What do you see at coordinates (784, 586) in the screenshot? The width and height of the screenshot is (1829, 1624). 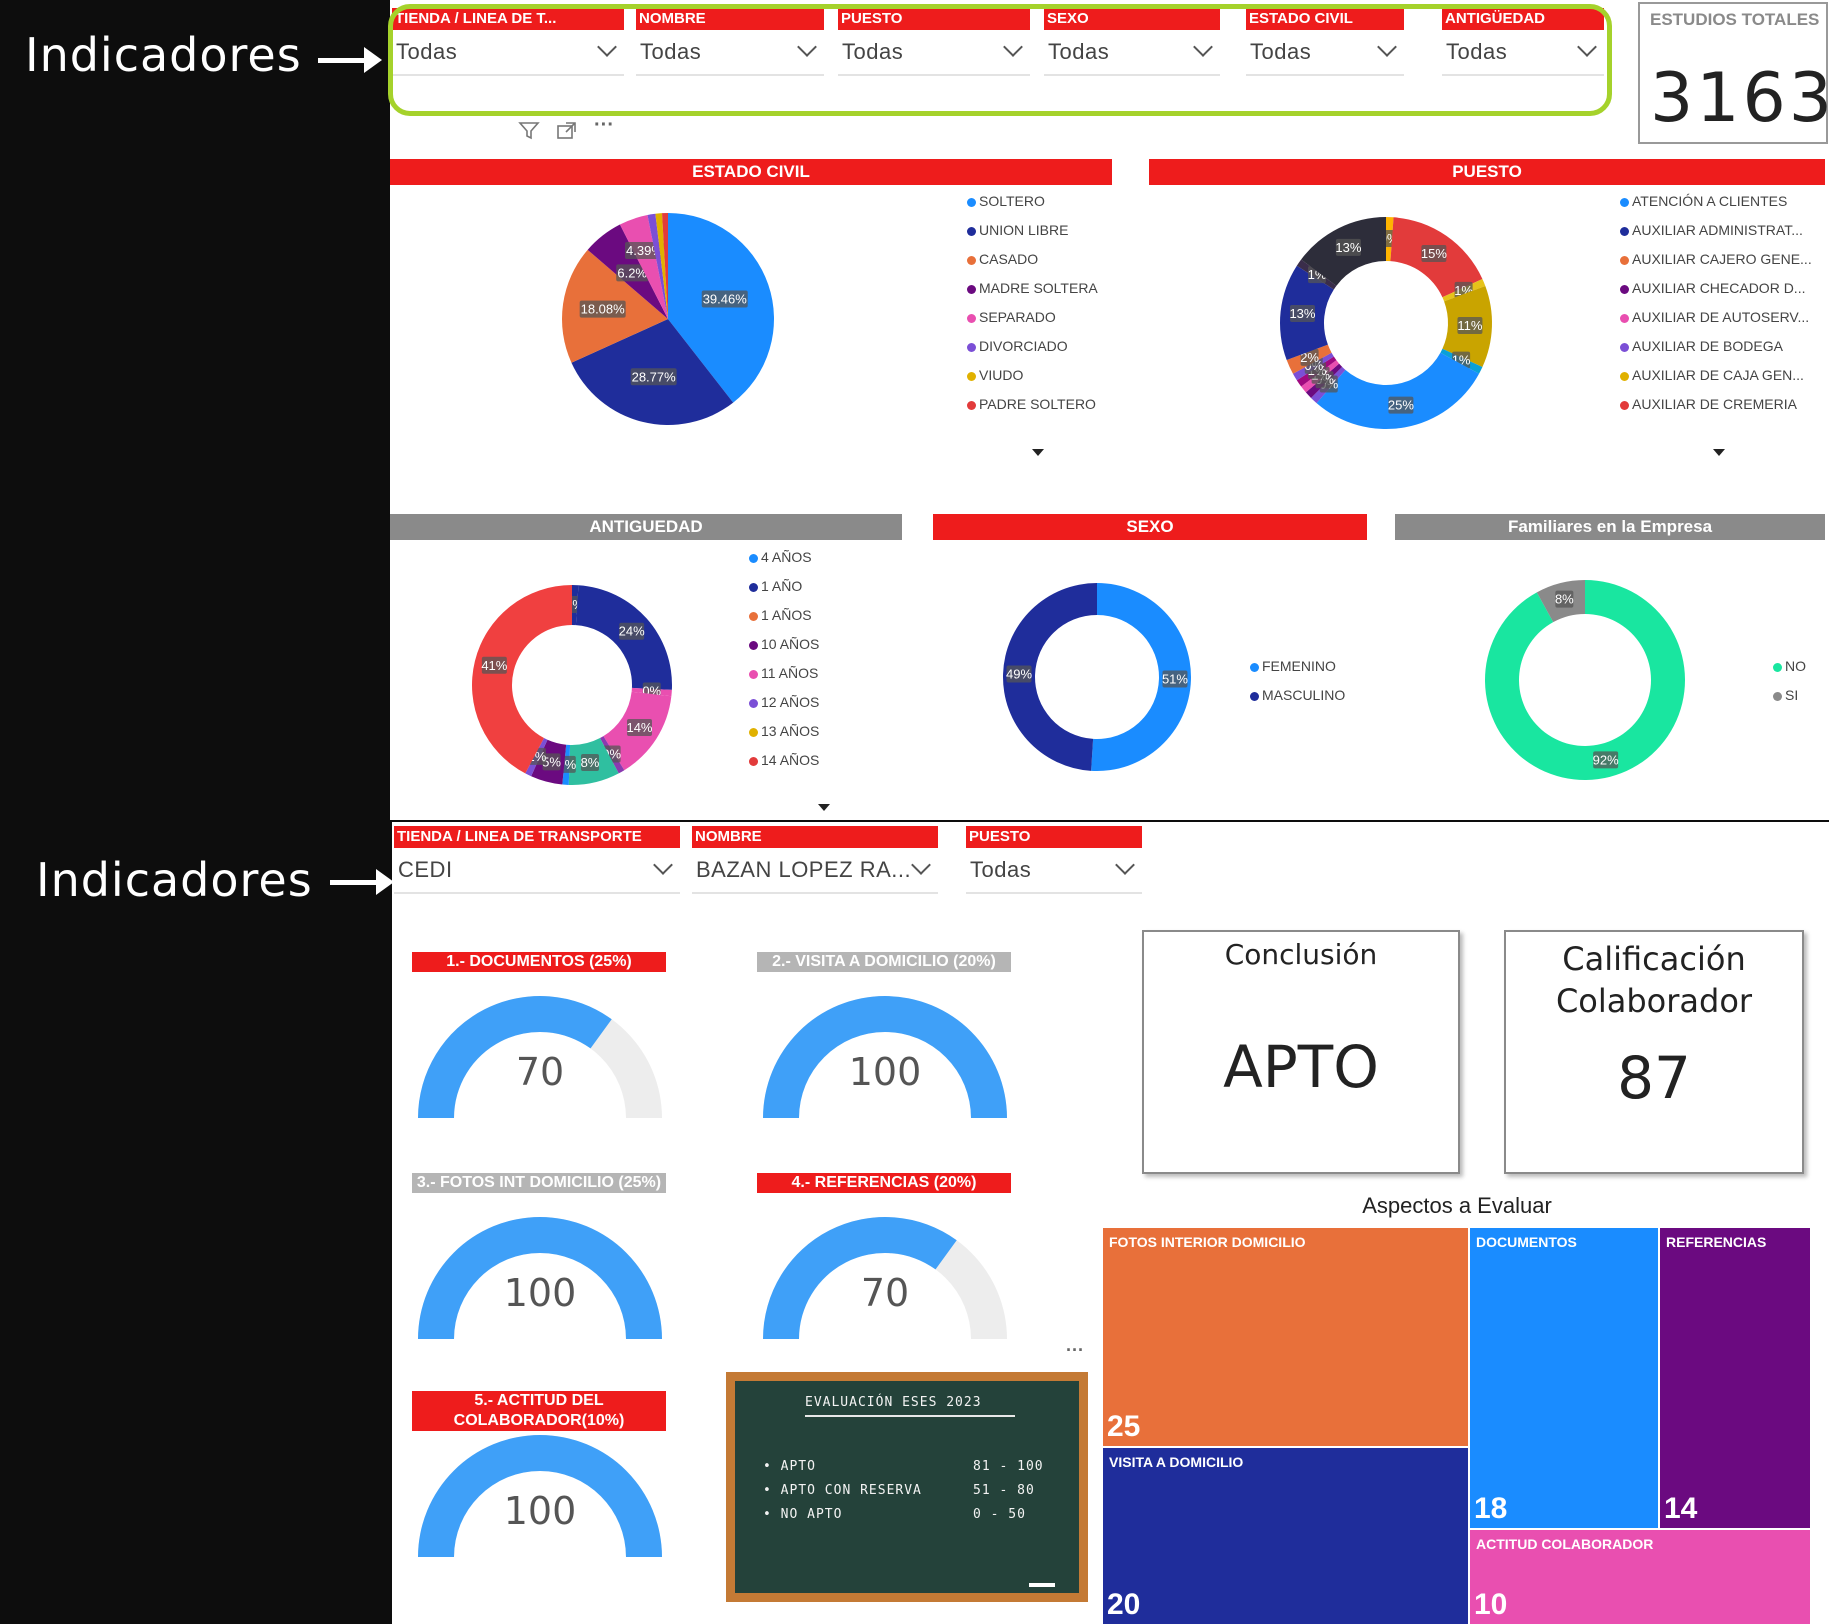 I see `legend-item: 1 AÑO` at bounding box center [784, 586].